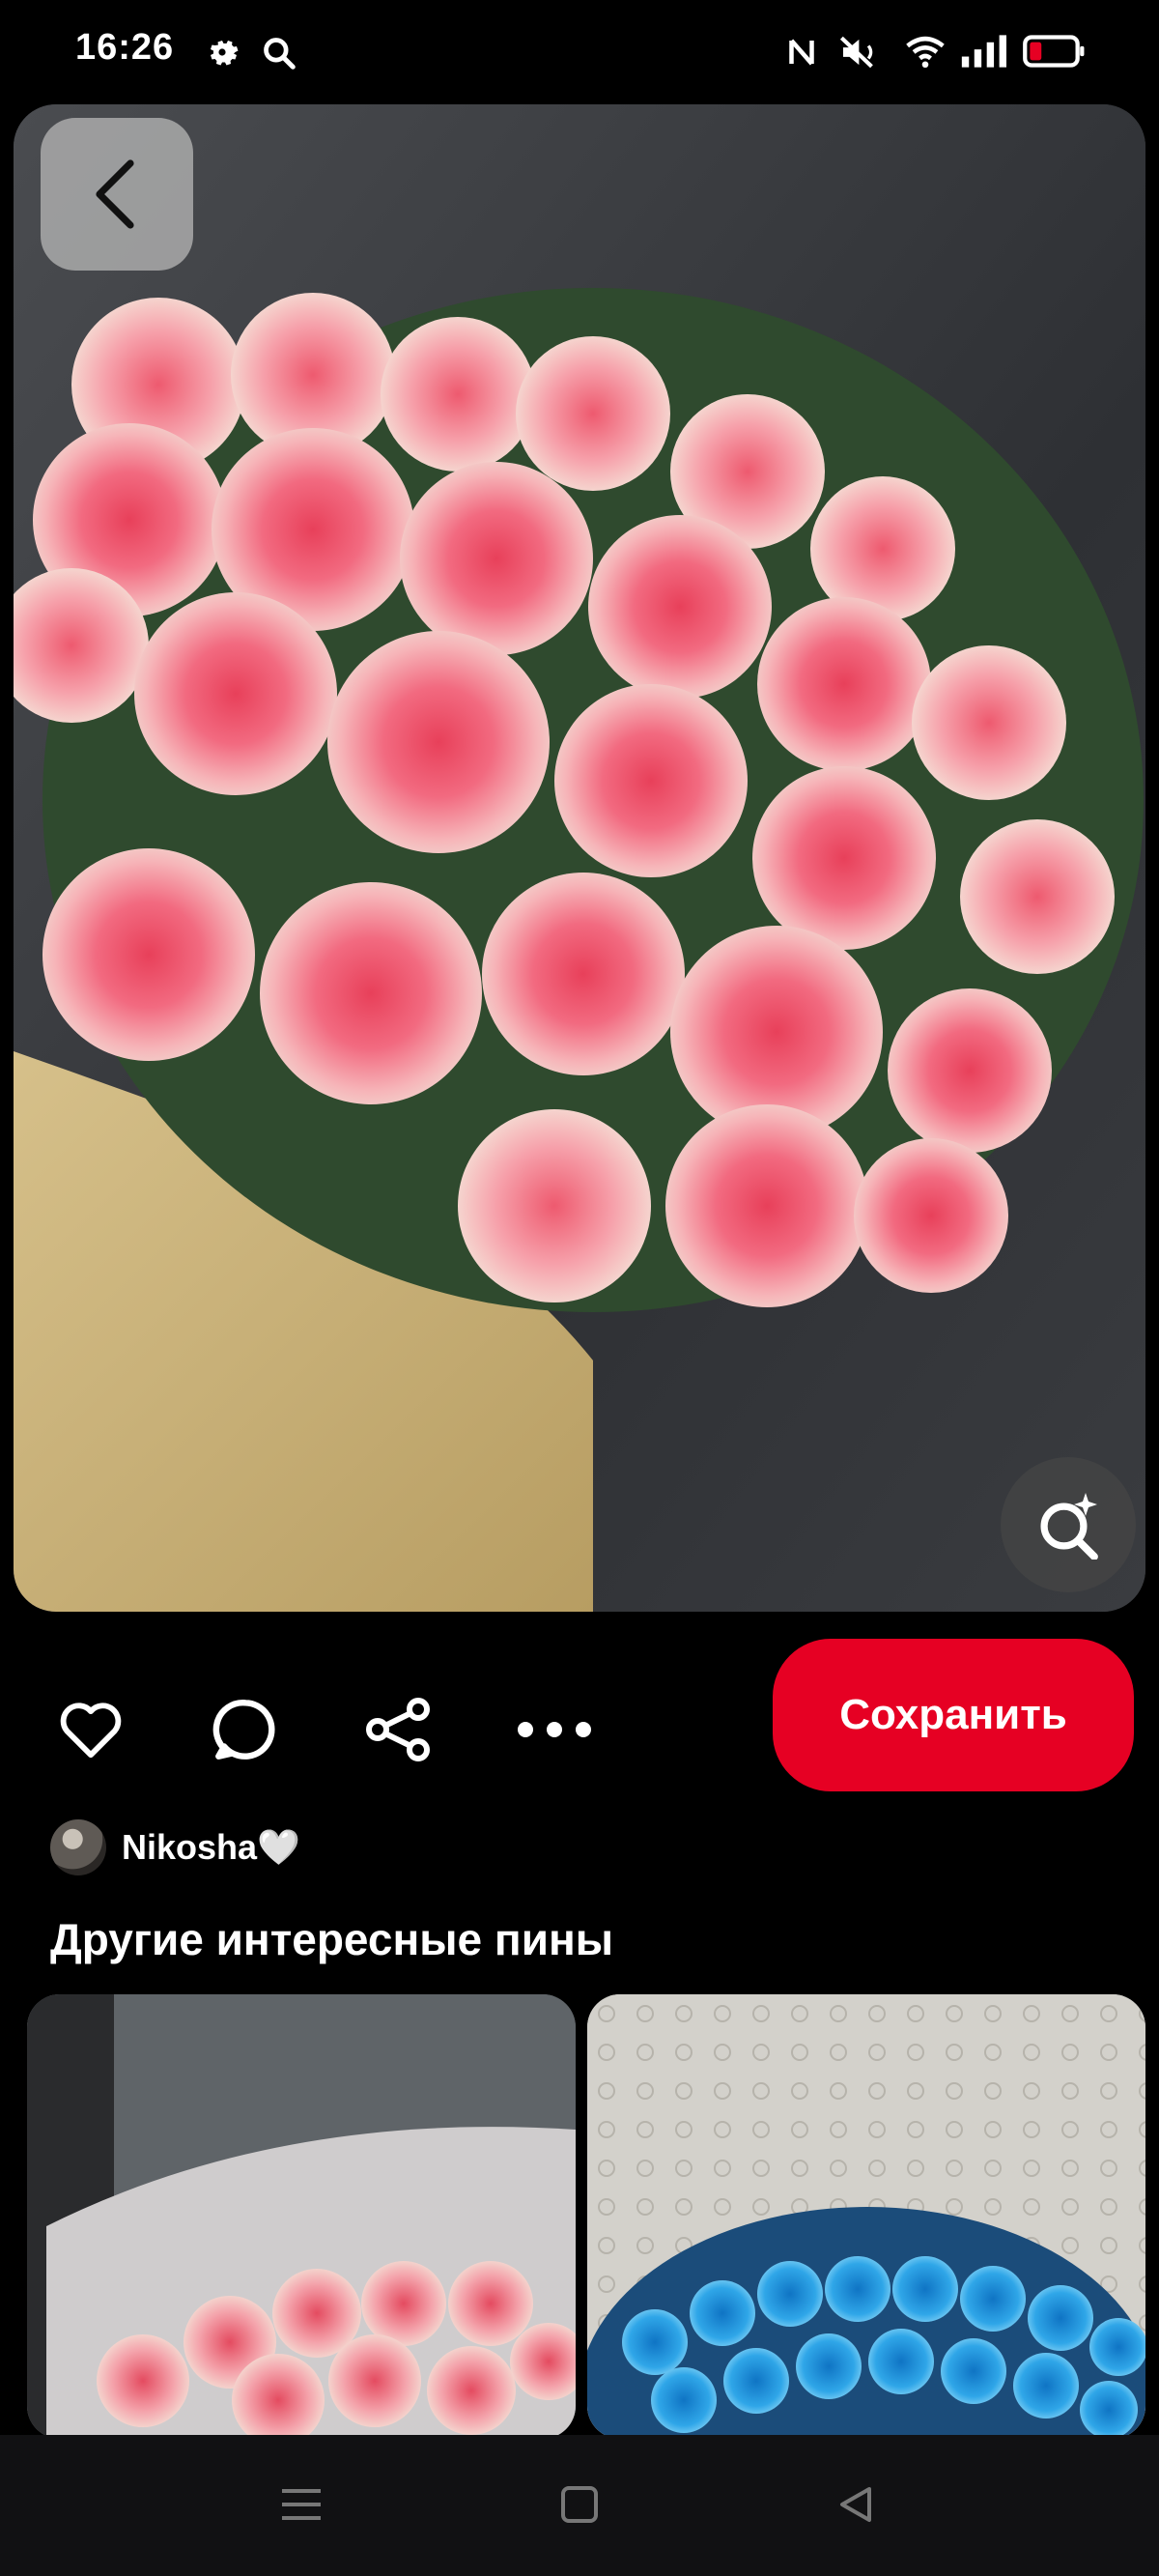 The height and width of the screenshot is (2576, 1159). Describe the element at coordinates (332, 1939) in the screenshot. I see `section-title: Другие интересные пины` at that location.